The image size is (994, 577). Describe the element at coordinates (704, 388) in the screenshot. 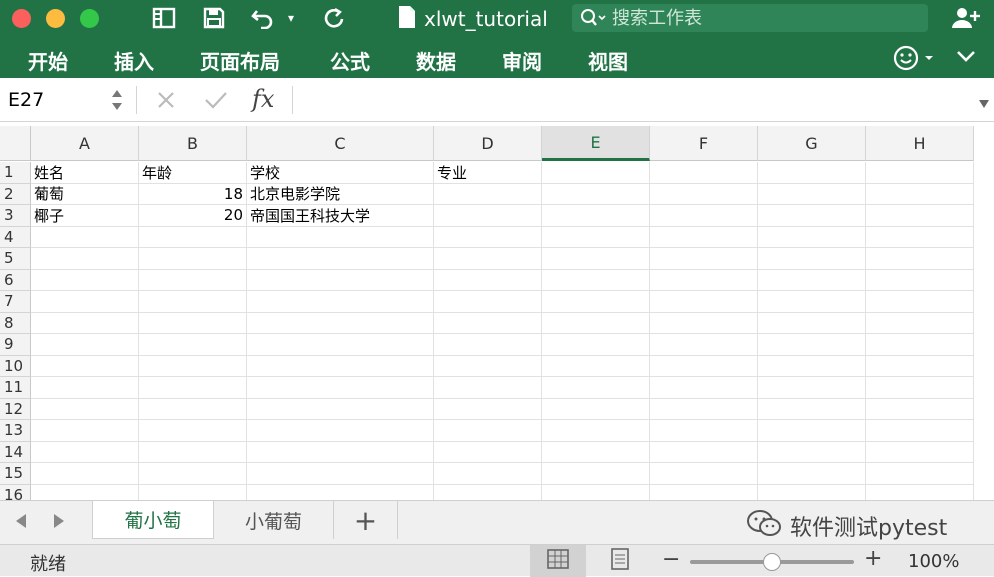

I see `cell-f11` at that location.